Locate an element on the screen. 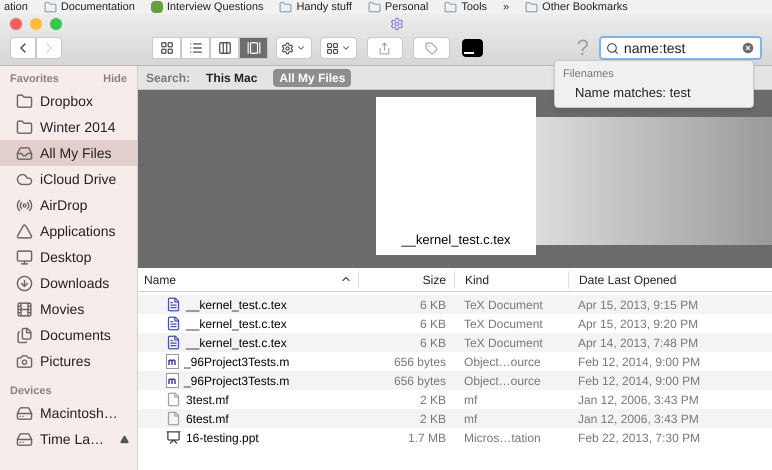 The height and width of the screenshot is (470, 772). app-icon is located at coordinates (156, 7).